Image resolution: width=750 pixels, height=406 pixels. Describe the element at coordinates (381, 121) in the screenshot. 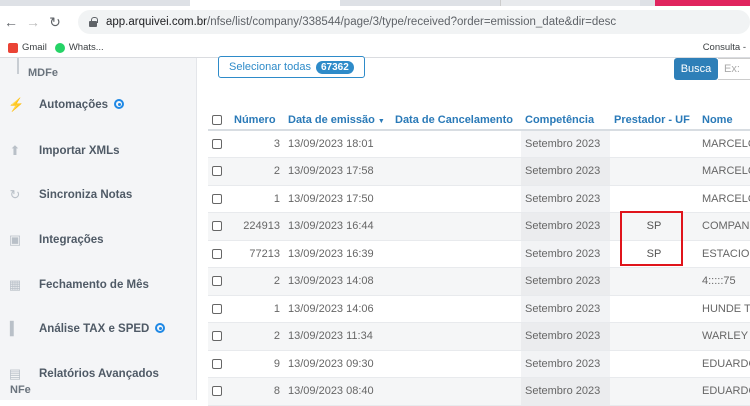

I see `sort-desc-icon: ▼` at that location.